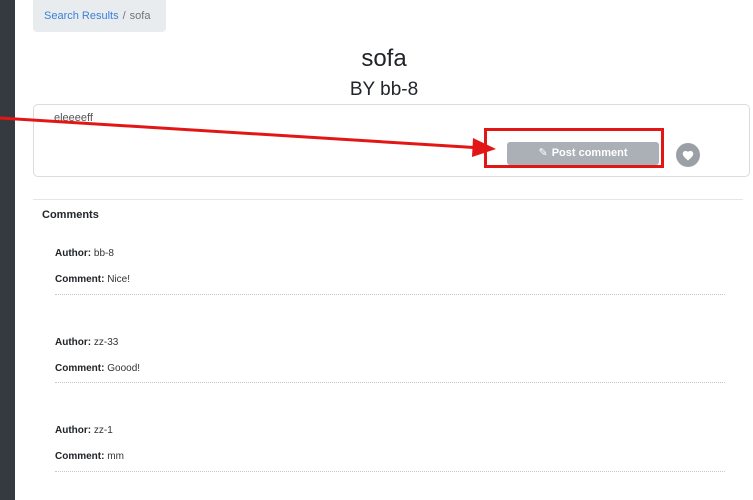 This screenshot has width=753, height=500. Describe the element at coordinates (73, 118) in the screenshot. I see `post-body: eleeeeff` at that location.